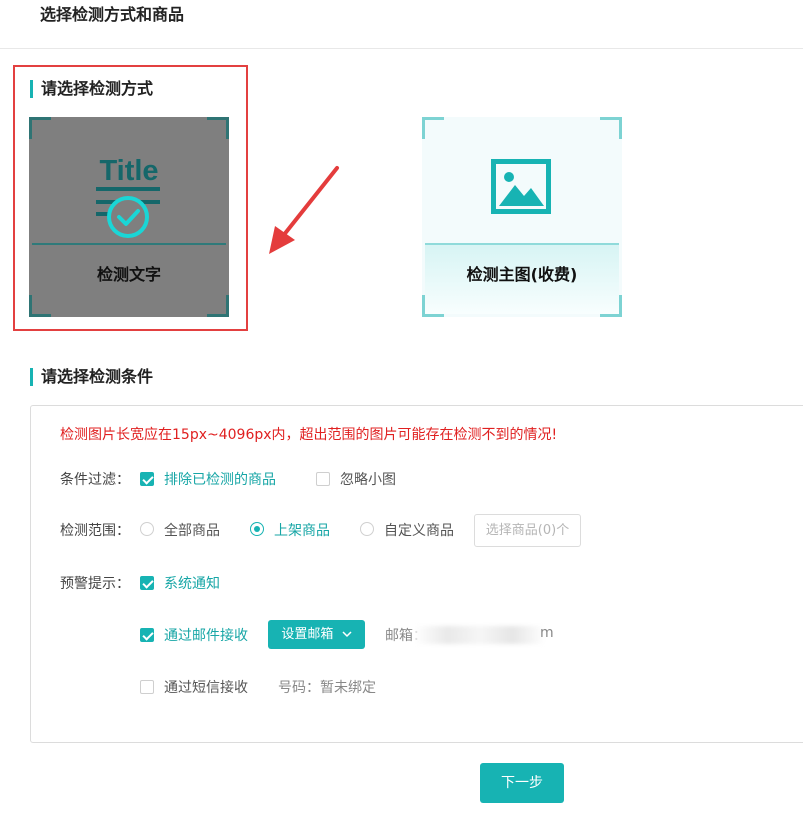  Describe the element at coordinates (302, 530) in the screenshot. I see `on-shelf-label: 上架商品` at that location.